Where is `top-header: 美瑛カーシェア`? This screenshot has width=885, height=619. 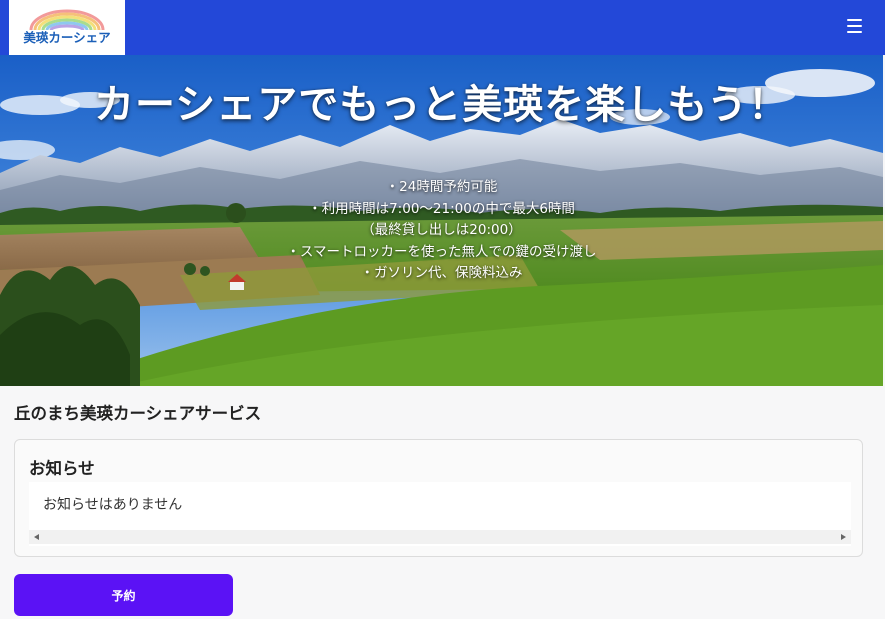 top-header: 美瑛カーシェア is located at coordinates (442, 27).